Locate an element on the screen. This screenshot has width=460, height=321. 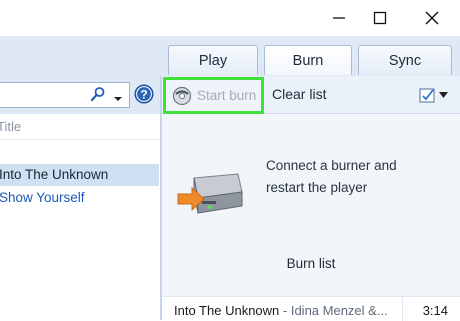
clear-list-button: Clear list is located at coordinates (299, 94).